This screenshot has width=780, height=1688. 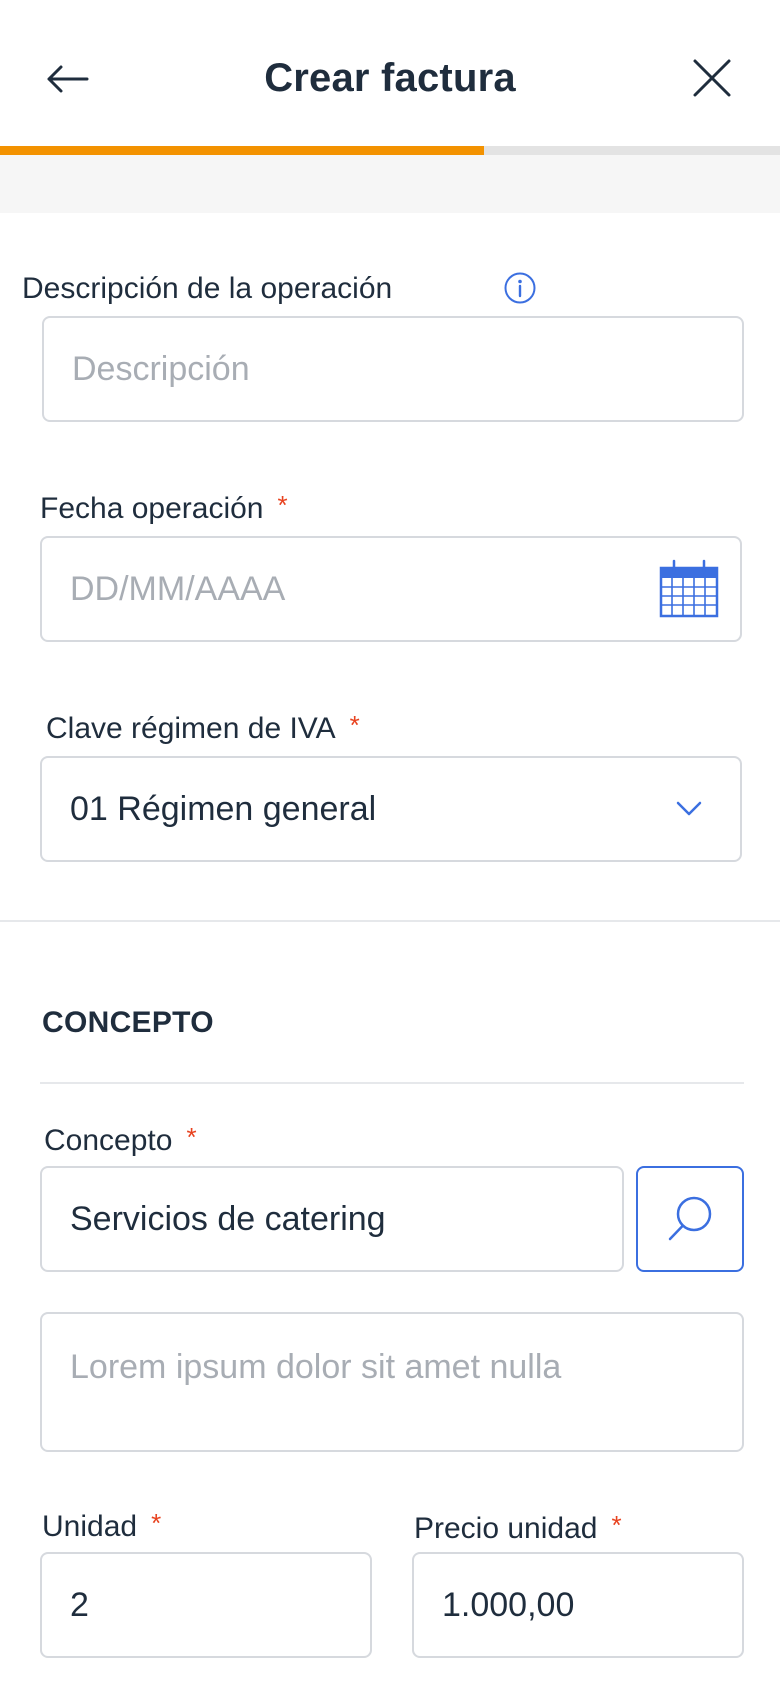 What do you see at coordinates (689, 589) in the screenshot?
I see `calendar-icon` at bounding box center [689, 589].